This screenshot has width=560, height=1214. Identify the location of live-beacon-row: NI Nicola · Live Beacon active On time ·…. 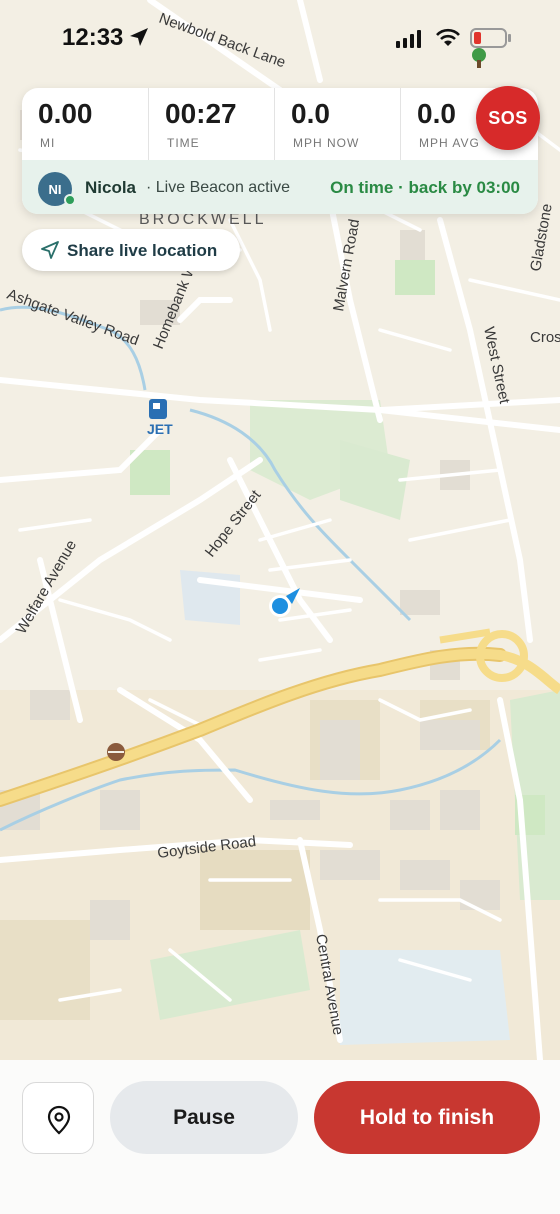
(280, 187).